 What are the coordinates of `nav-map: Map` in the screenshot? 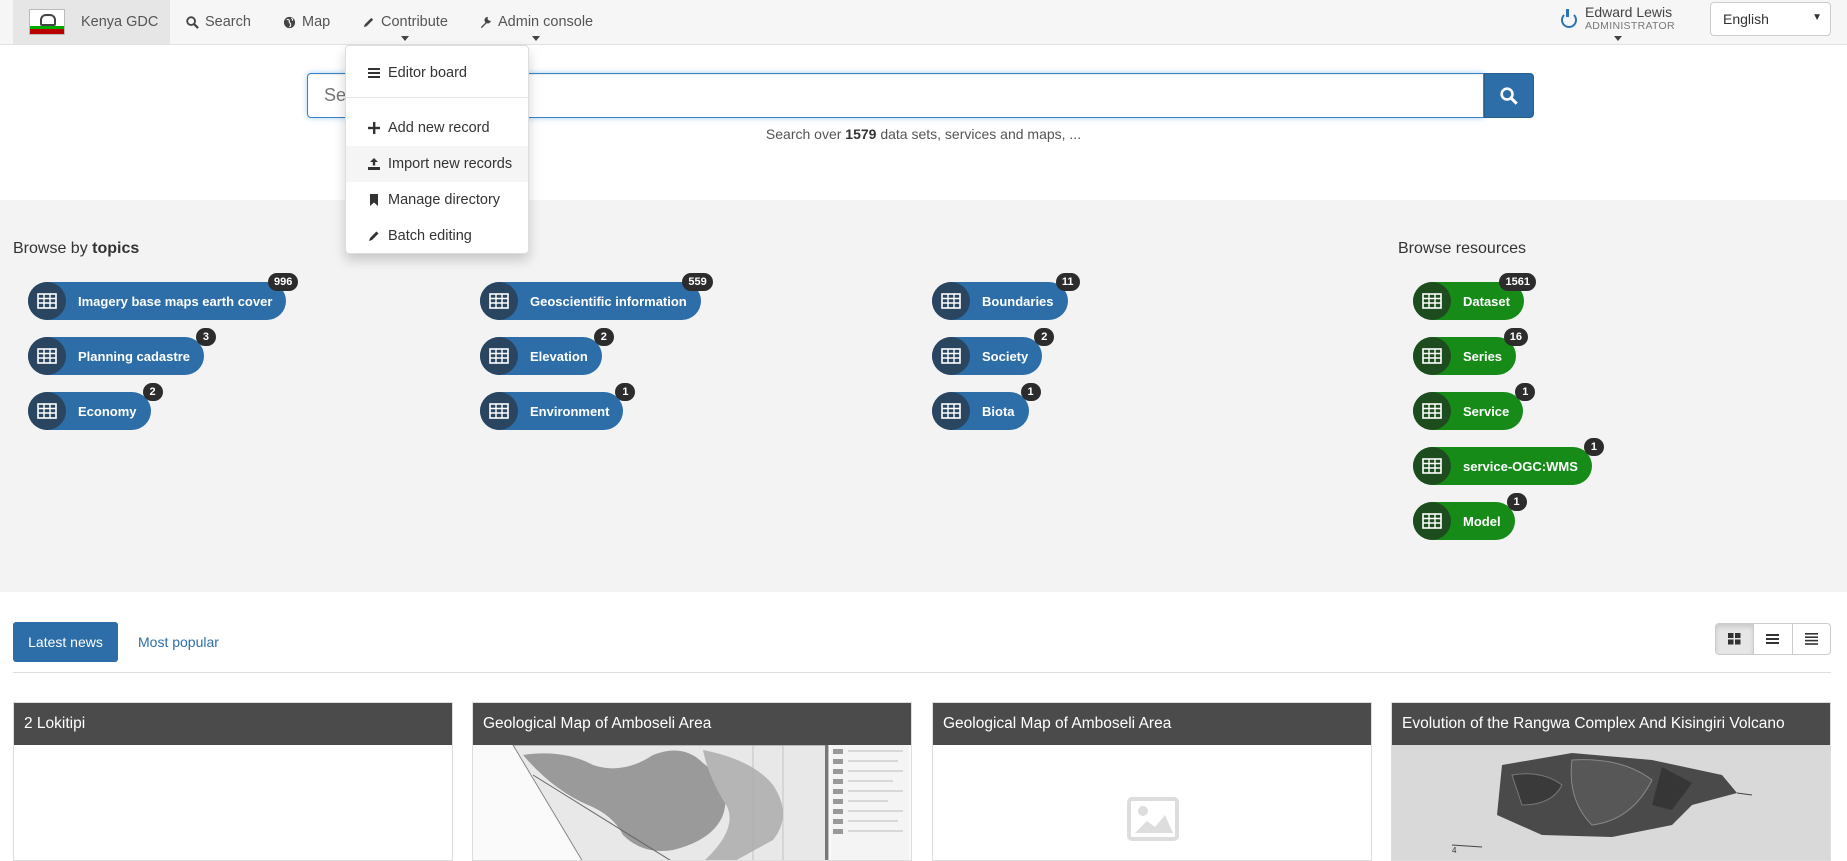 It's located at (306, 22).